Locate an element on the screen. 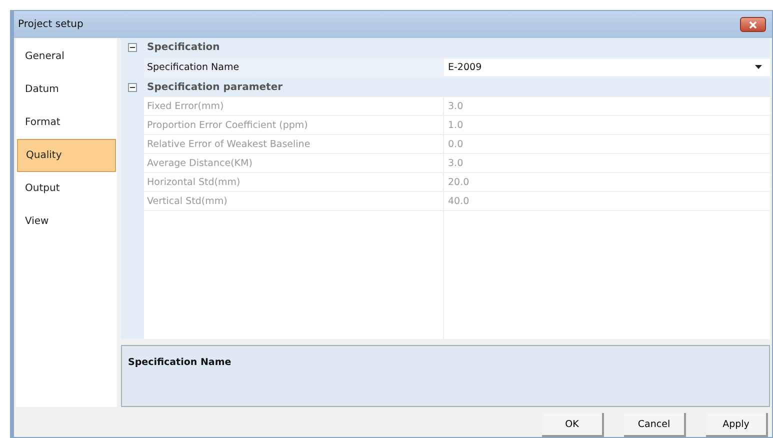  dialog-button: Cancel is located at coordinates (655, 425).